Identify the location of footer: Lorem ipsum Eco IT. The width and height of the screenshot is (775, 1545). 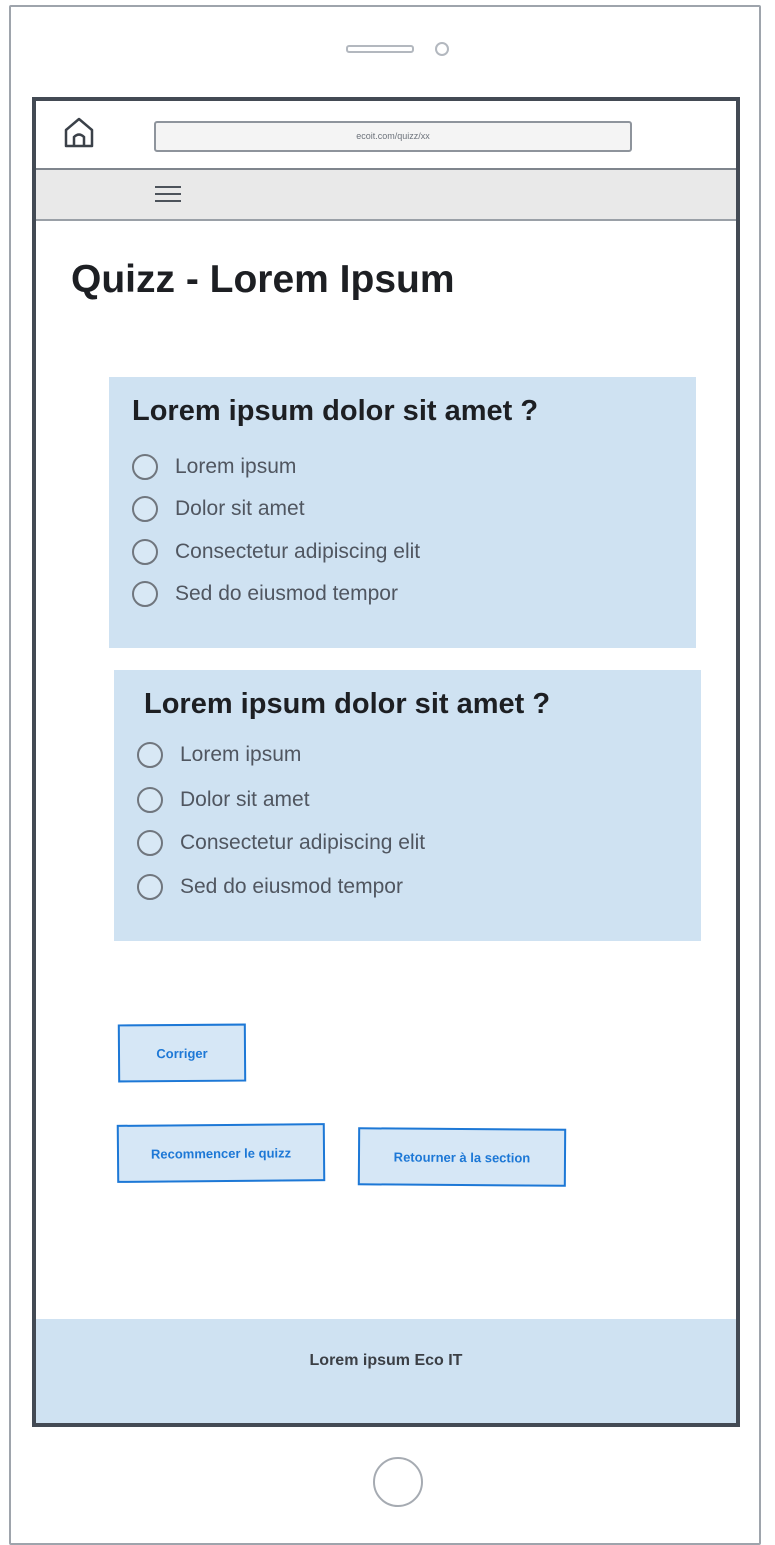
(386, 1371).